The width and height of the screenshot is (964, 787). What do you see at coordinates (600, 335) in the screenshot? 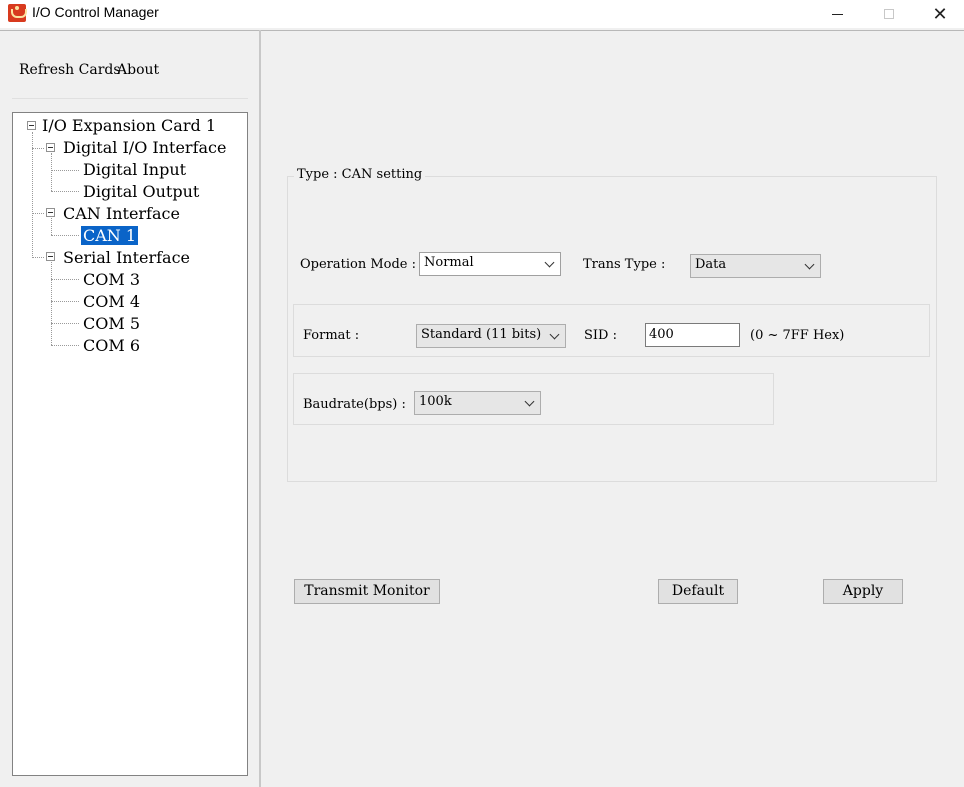
I see `sid-label: SID :` at bounding box center [600, 335].